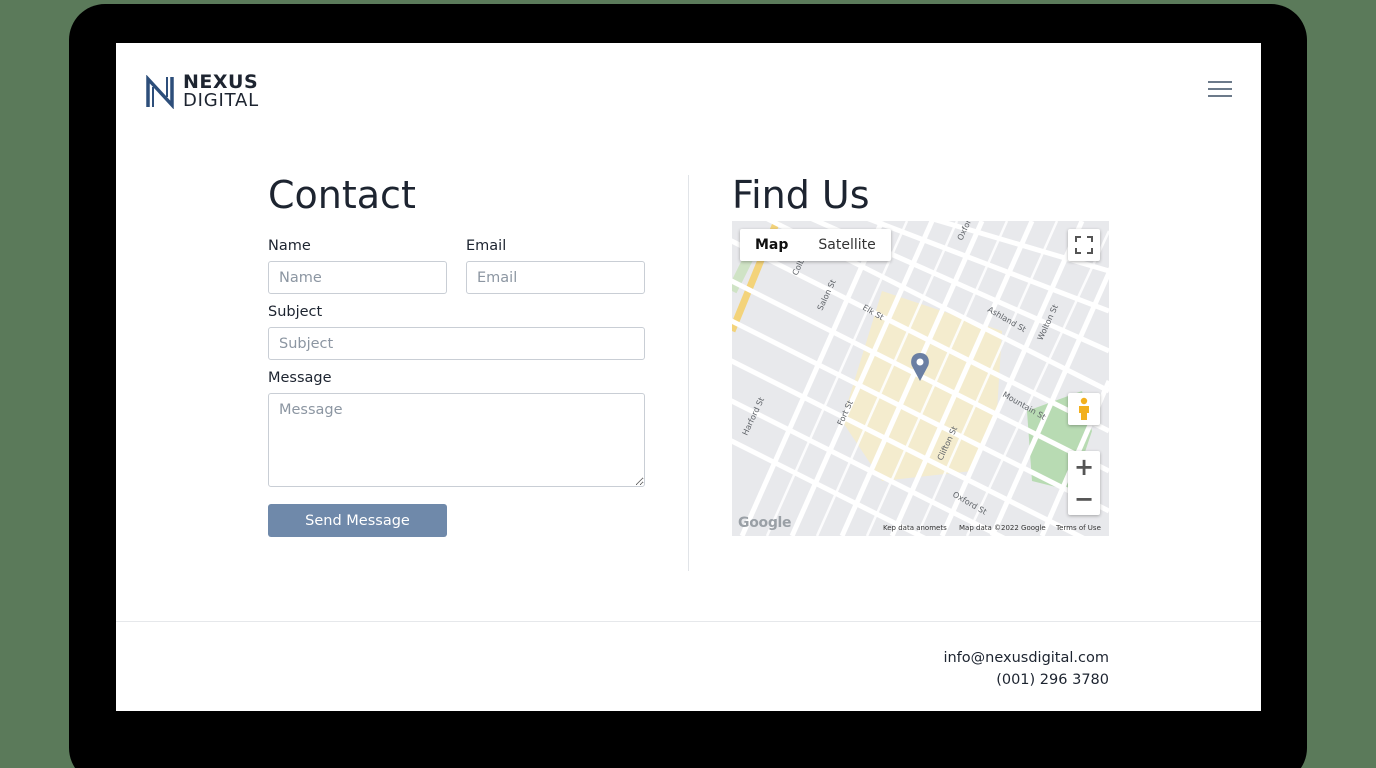 Image resolution: width=1376 pixels, height=768 pixels. I want to click on zoom-in-button: +, so click(1084, 467).